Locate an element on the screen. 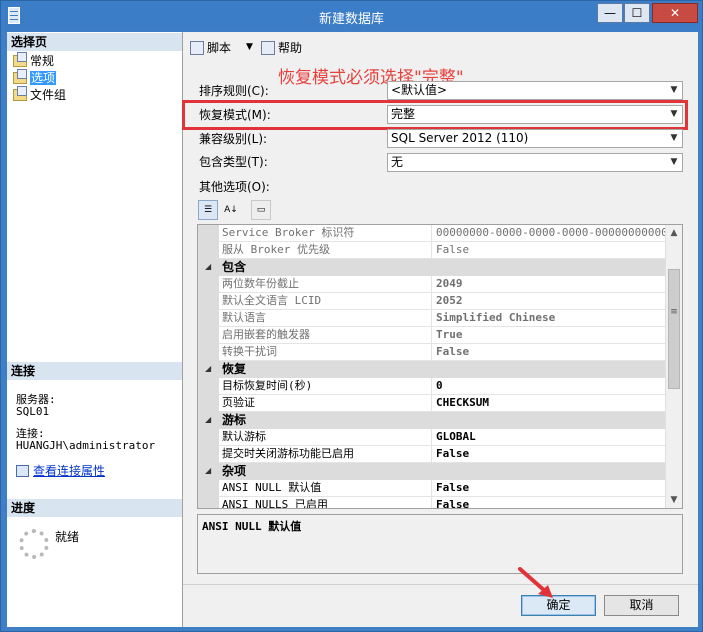 Image resolution: width=703 pixels, height=632 pixels. property-row: ANSI NULL 默认值 False is located at coordinates (431, 488).